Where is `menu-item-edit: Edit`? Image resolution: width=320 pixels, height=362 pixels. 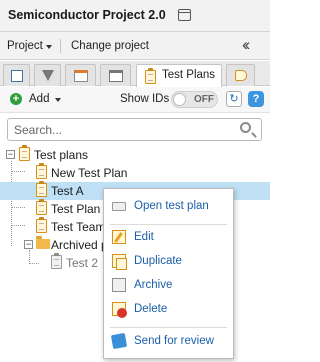
menu-item-edit: Edit is located at coordinates (168, 238).